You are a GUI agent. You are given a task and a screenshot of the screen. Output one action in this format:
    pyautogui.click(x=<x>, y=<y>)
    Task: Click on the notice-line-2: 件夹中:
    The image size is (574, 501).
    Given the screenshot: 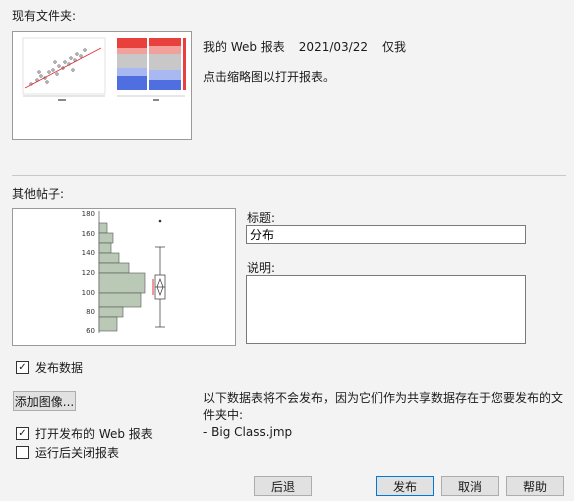 What is the action you would take?
    pyautogui.click(x=223, y=415)
    